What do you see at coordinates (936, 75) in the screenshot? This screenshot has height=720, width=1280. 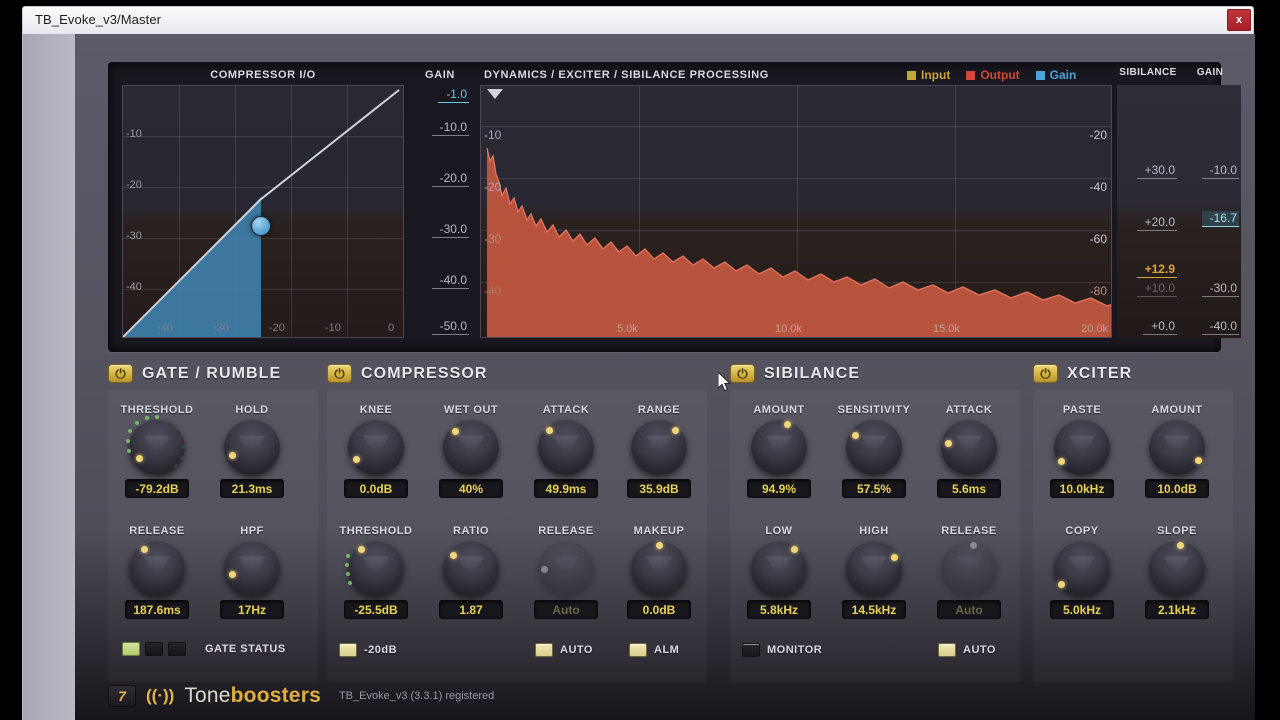 I see `legend-label-input: Input` at bounding box center [936, 75].